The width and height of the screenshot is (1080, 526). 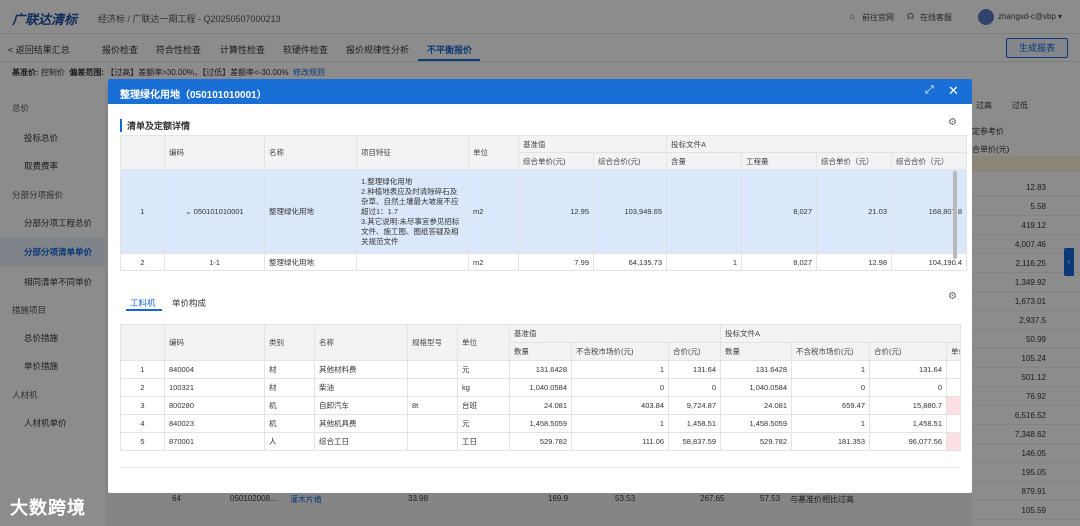 What do you see at coordinates (908, 387) in the screenshot?
I see `cell-total2: 0` at bounding box center [908, 387].